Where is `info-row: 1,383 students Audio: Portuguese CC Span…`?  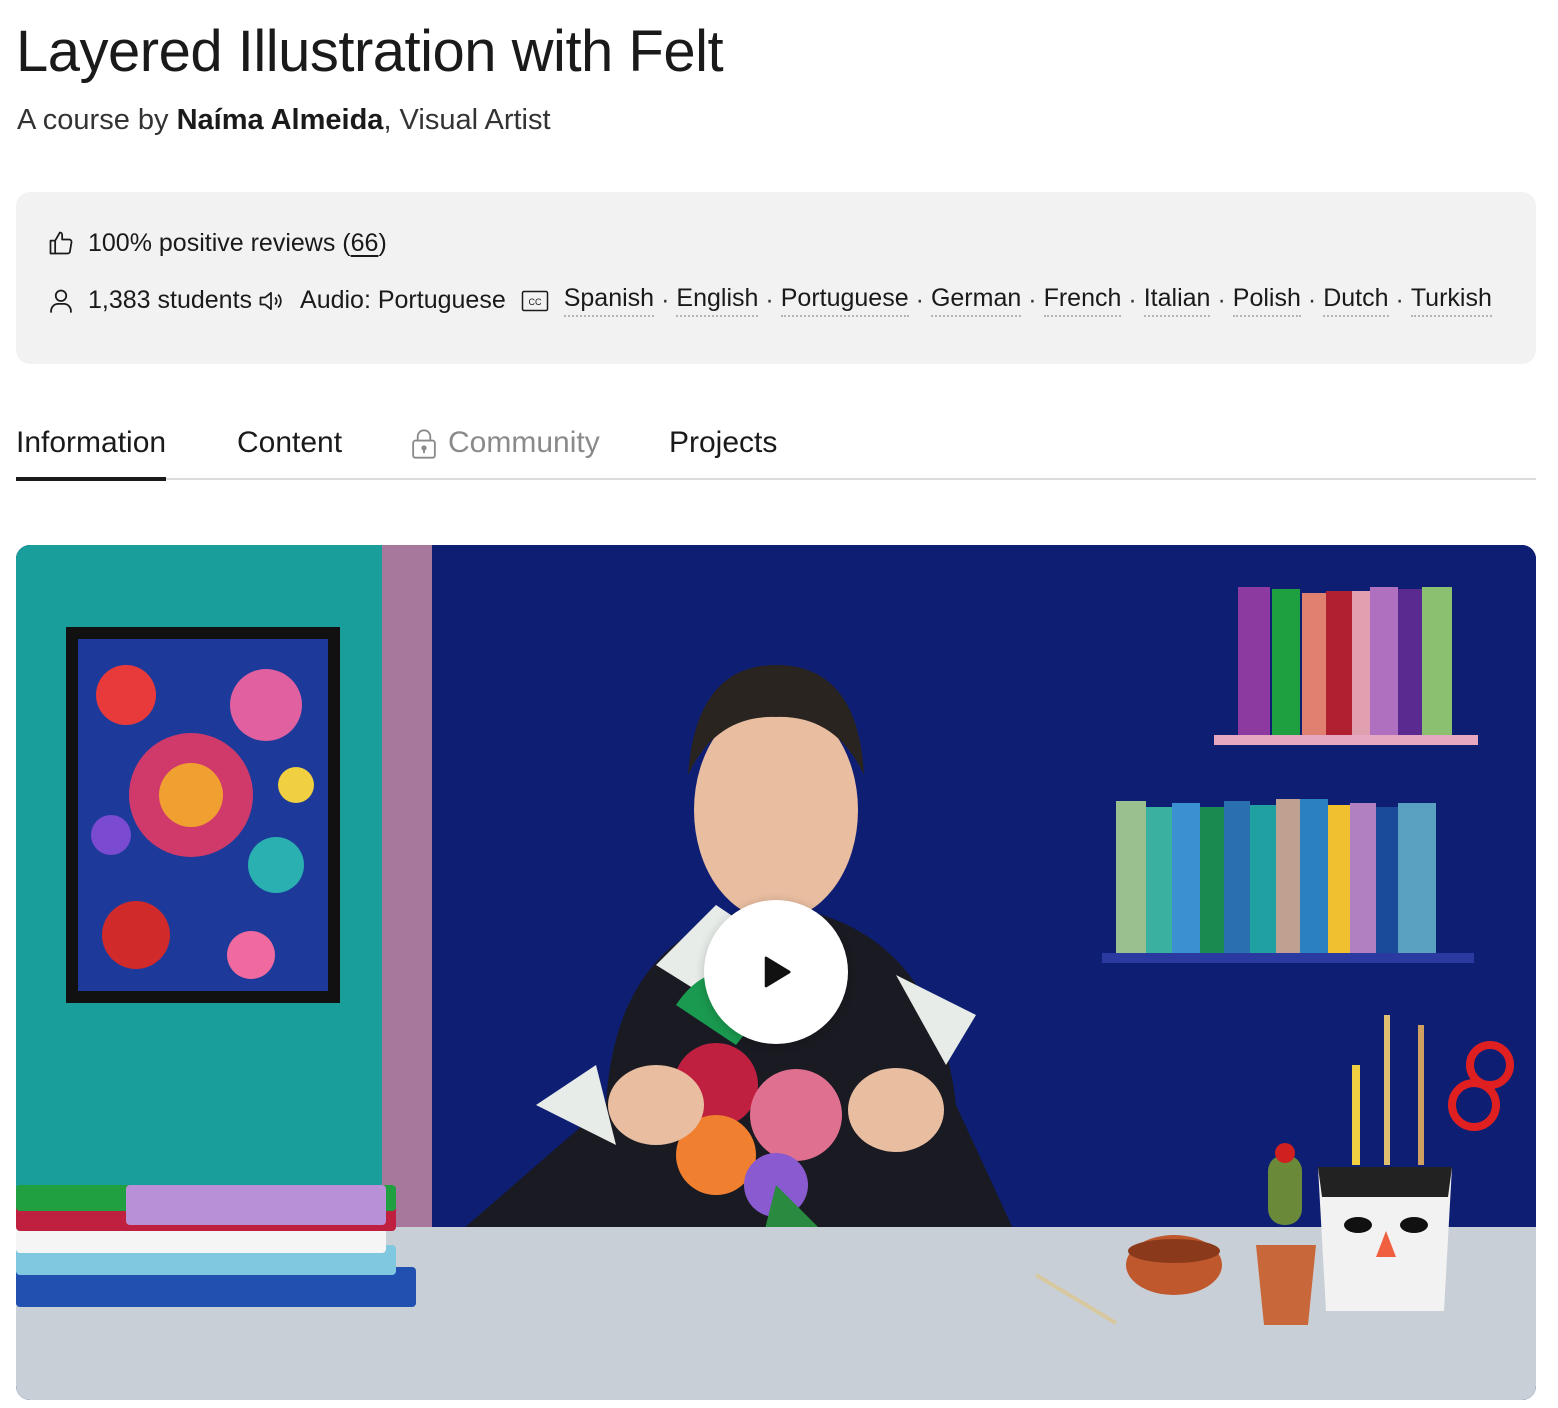 info-row: 1,383 students Audio: Portuguese CC Span… is located at coordinates (769, 300).